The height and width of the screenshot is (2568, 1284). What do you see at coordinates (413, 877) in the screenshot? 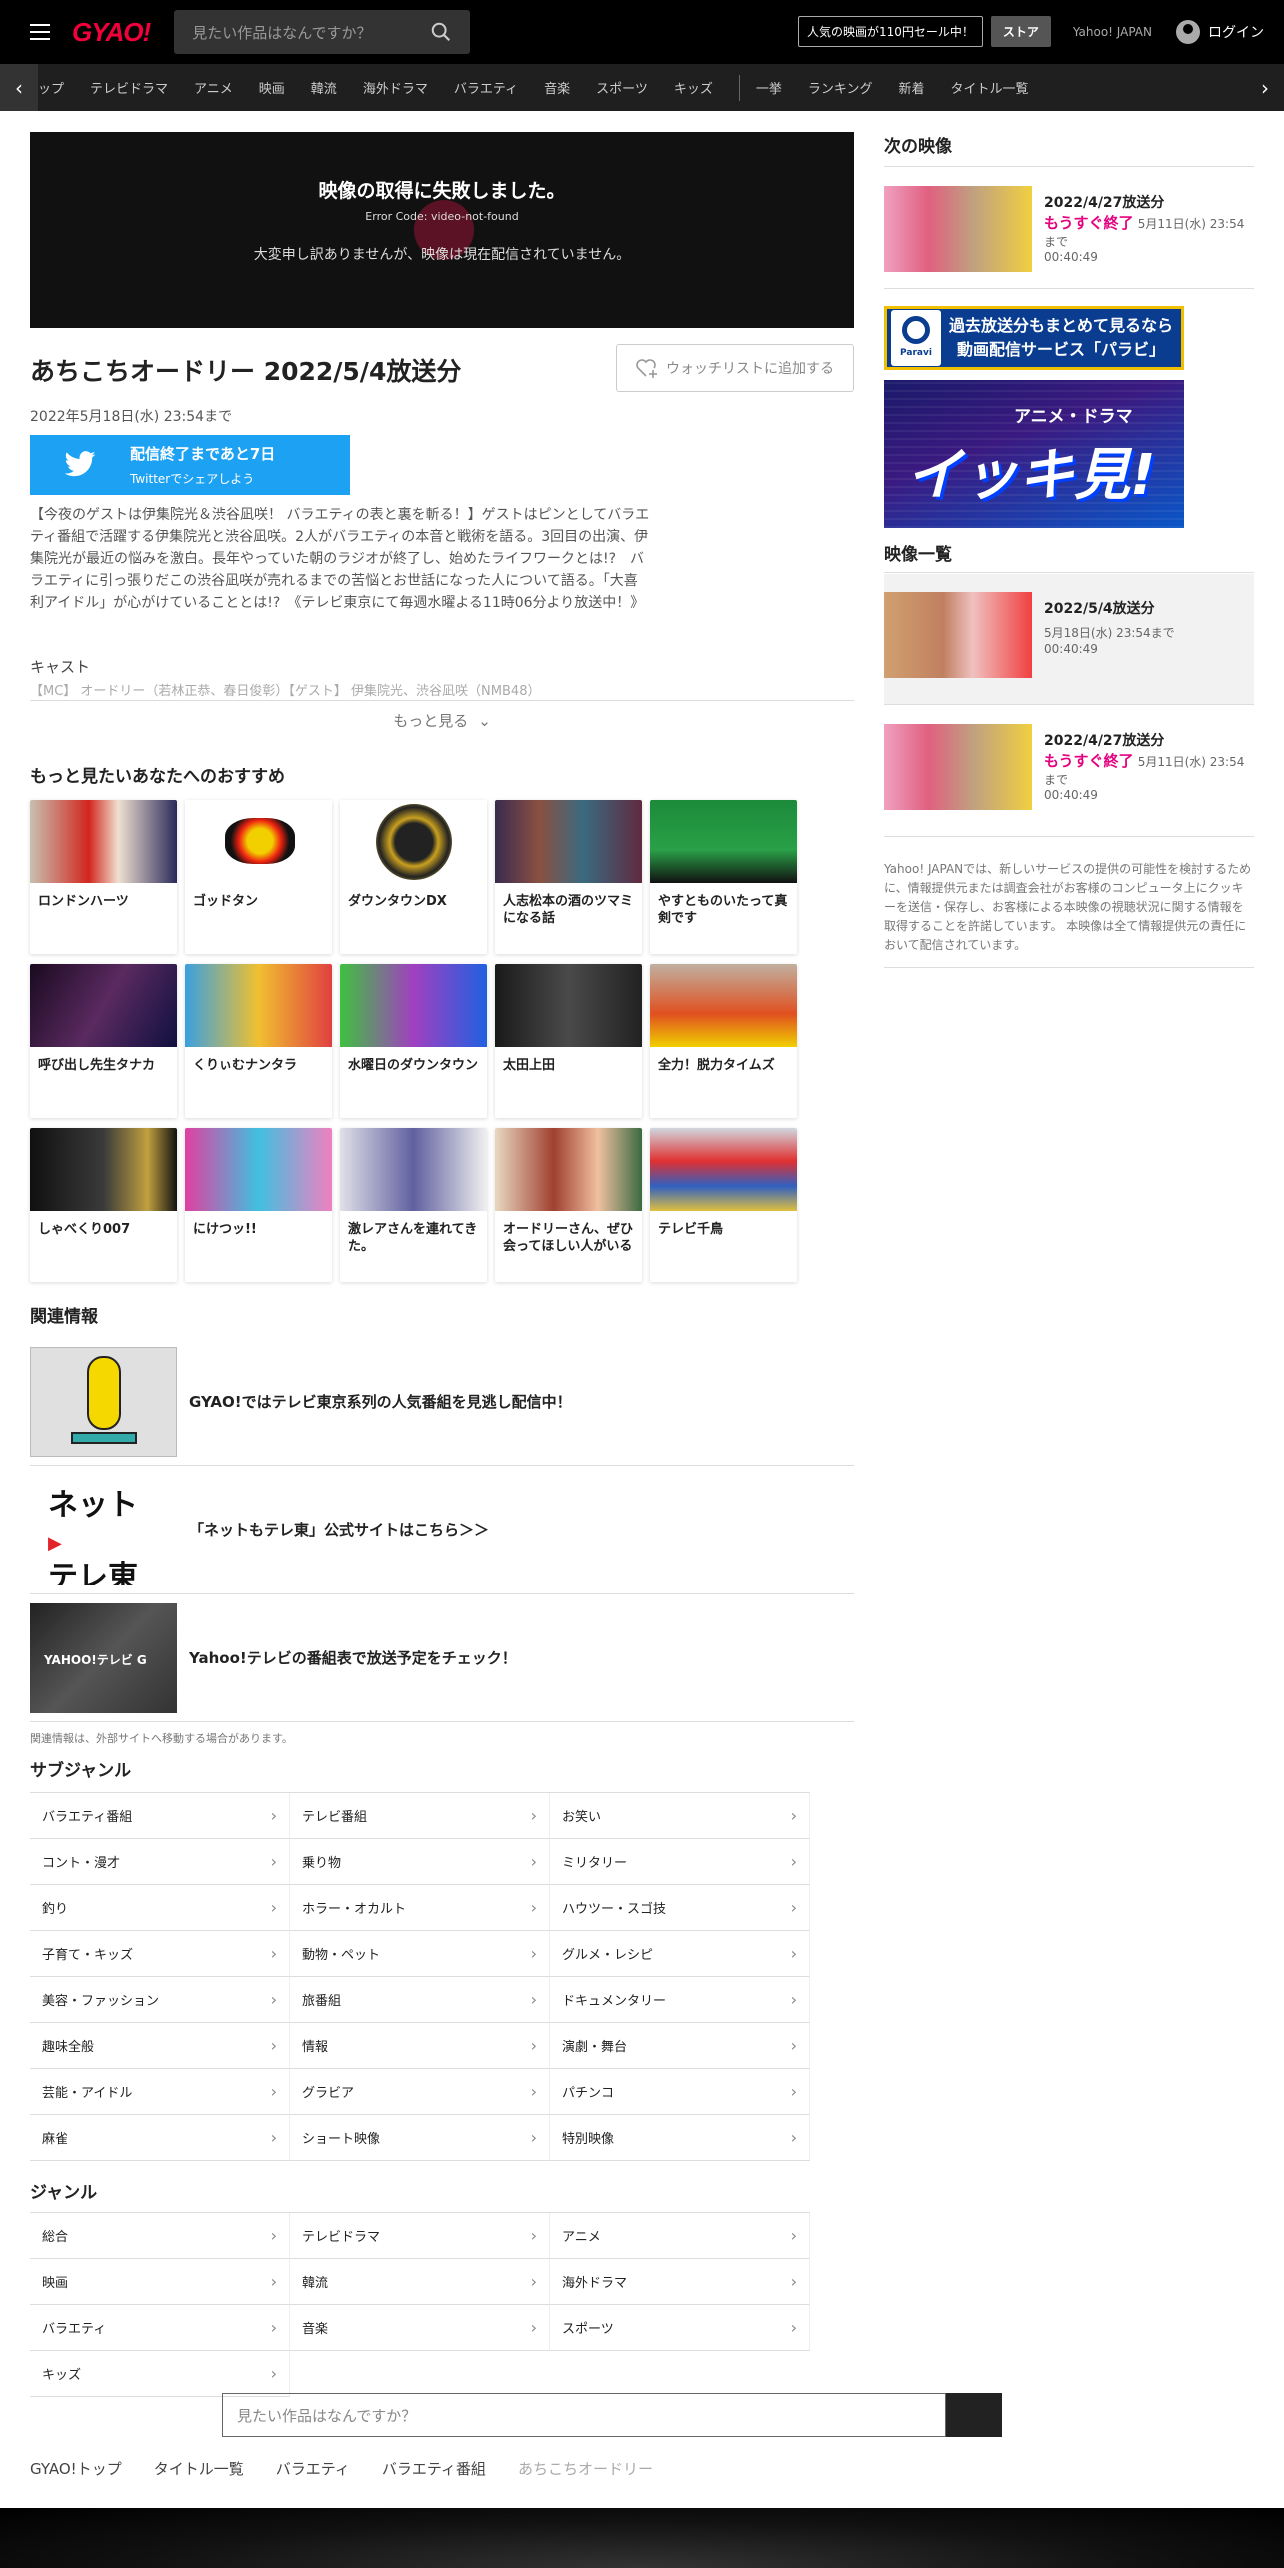
I see `recommend-card: ダウンタウンDX` at bounding box center [413, 877].